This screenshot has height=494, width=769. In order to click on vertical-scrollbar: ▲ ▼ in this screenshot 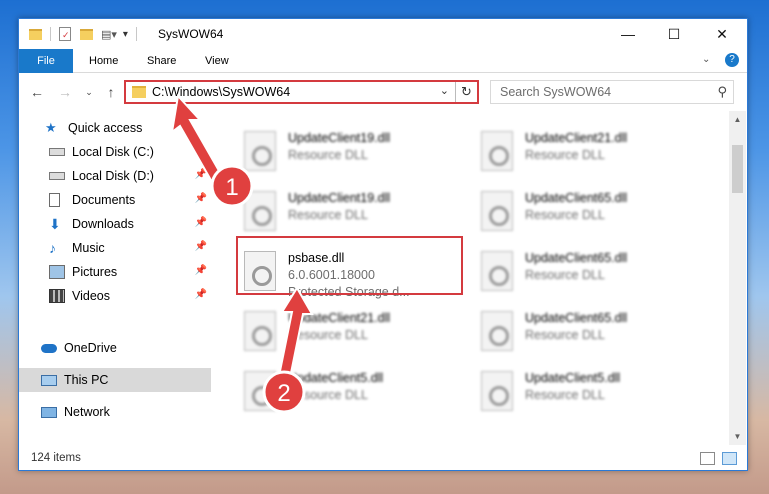, I will do `click(737, 278)`.